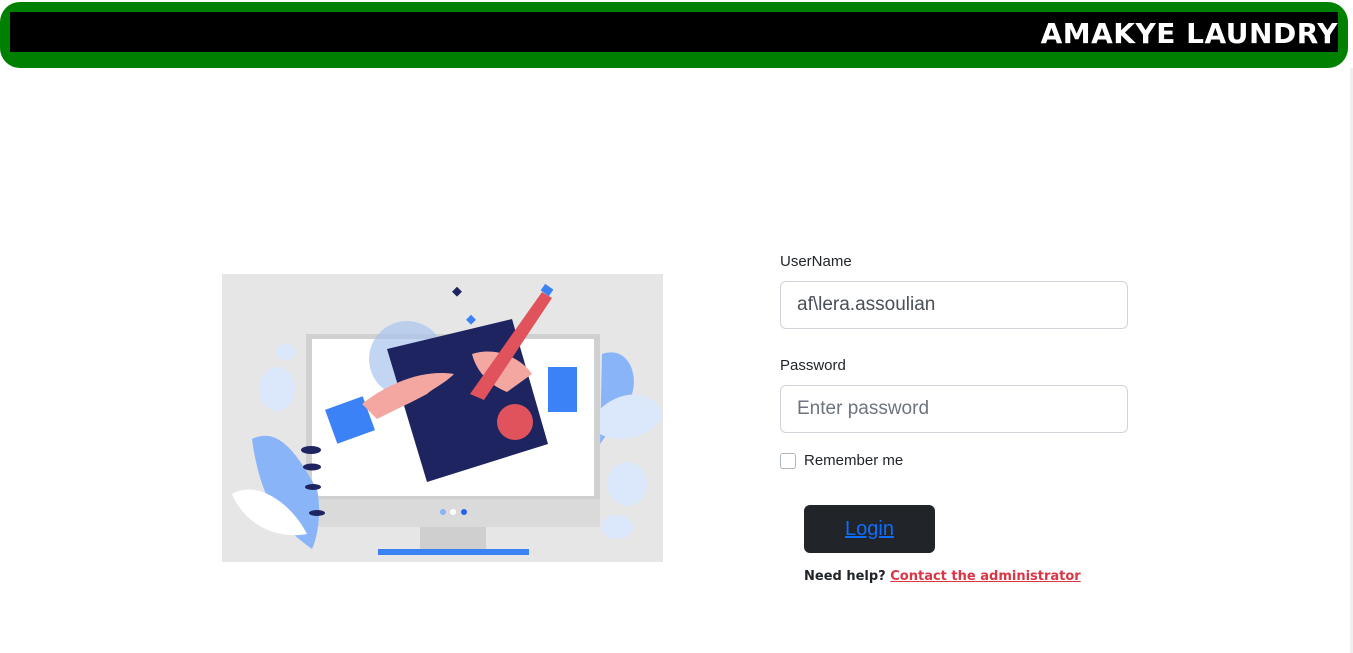 Image resolution: width=1353 pixels, height=653 pixels. I want to click on brand-title: AMAKYE LAUNDRY, so click(1189, 33).